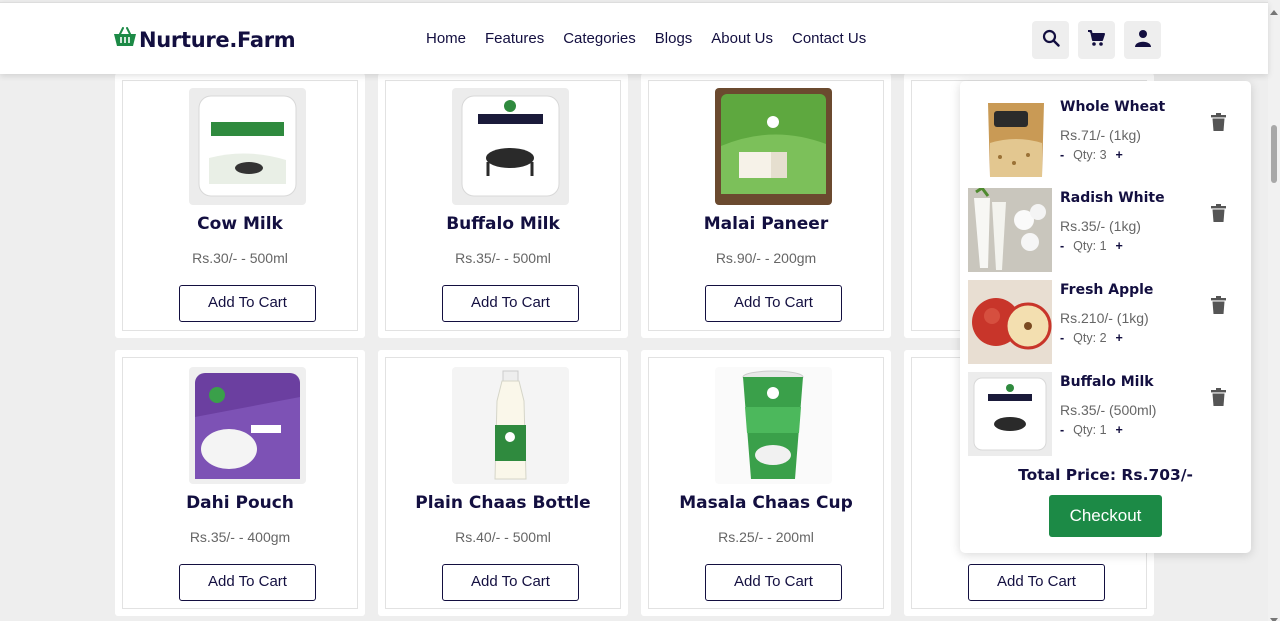 The height and width of the screenshot is (621, 1280). Describe the element at coordinates (217, 39) in the screenshot. I see `brand-name: Nurture.Farm` at that location.